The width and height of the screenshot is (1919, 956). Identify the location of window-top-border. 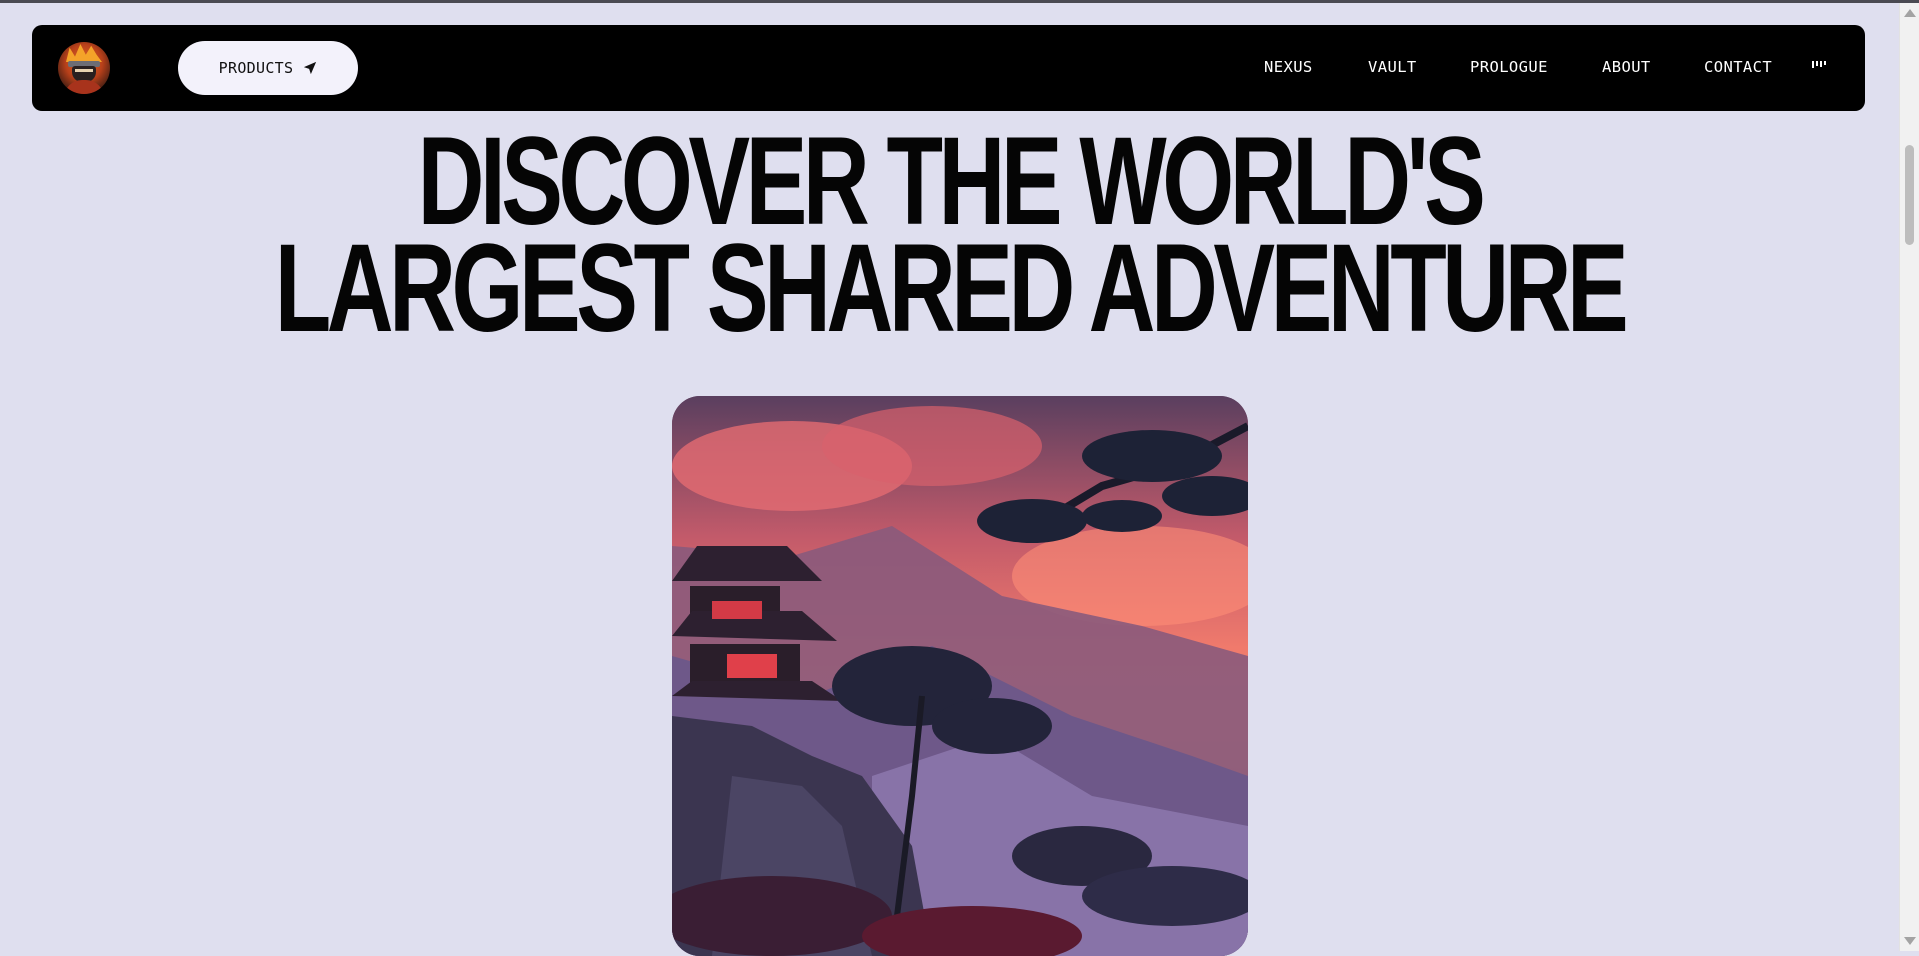
(959, 1).